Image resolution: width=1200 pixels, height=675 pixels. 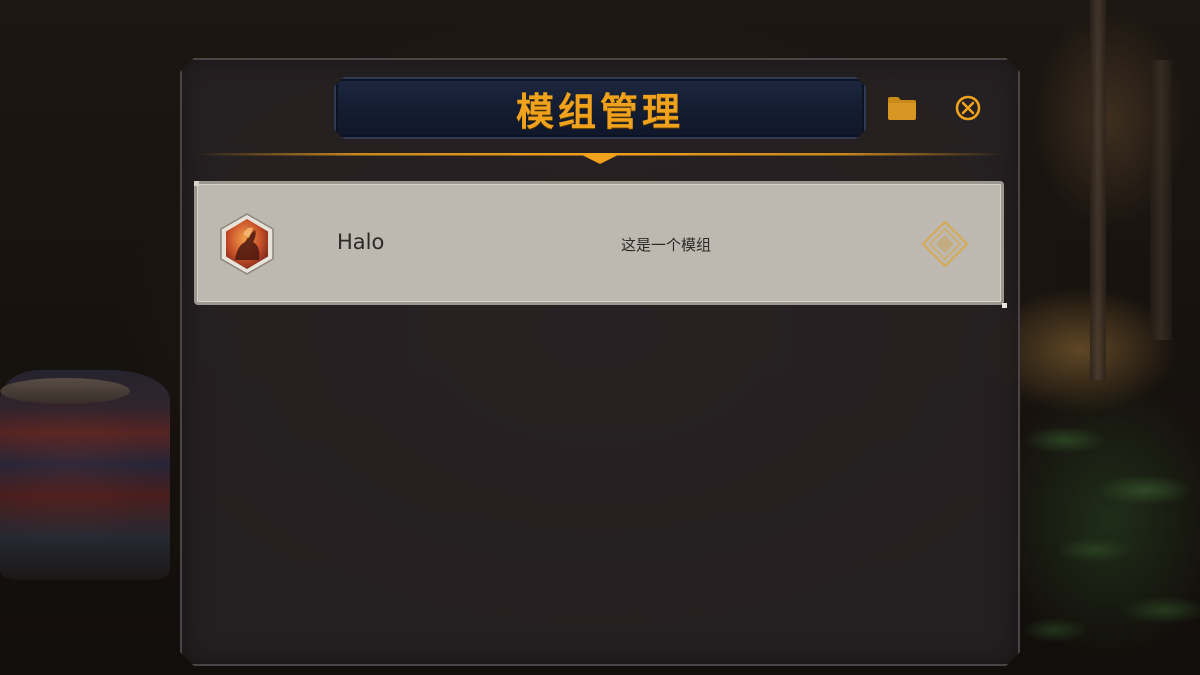 What do you see at coordinates (247, 244) in the screenshot?
I see `mod-portrait-icon` at bounding box center [247, 244].